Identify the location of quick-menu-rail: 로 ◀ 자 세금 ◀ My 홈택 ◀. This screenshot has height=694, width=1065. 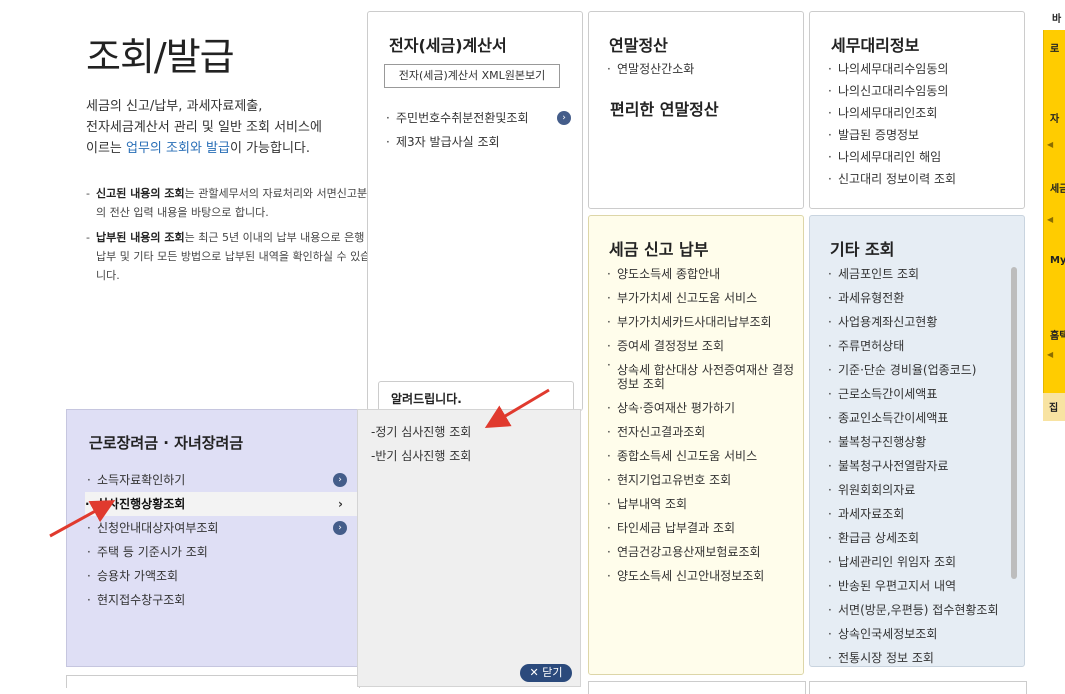
(1054, 225).